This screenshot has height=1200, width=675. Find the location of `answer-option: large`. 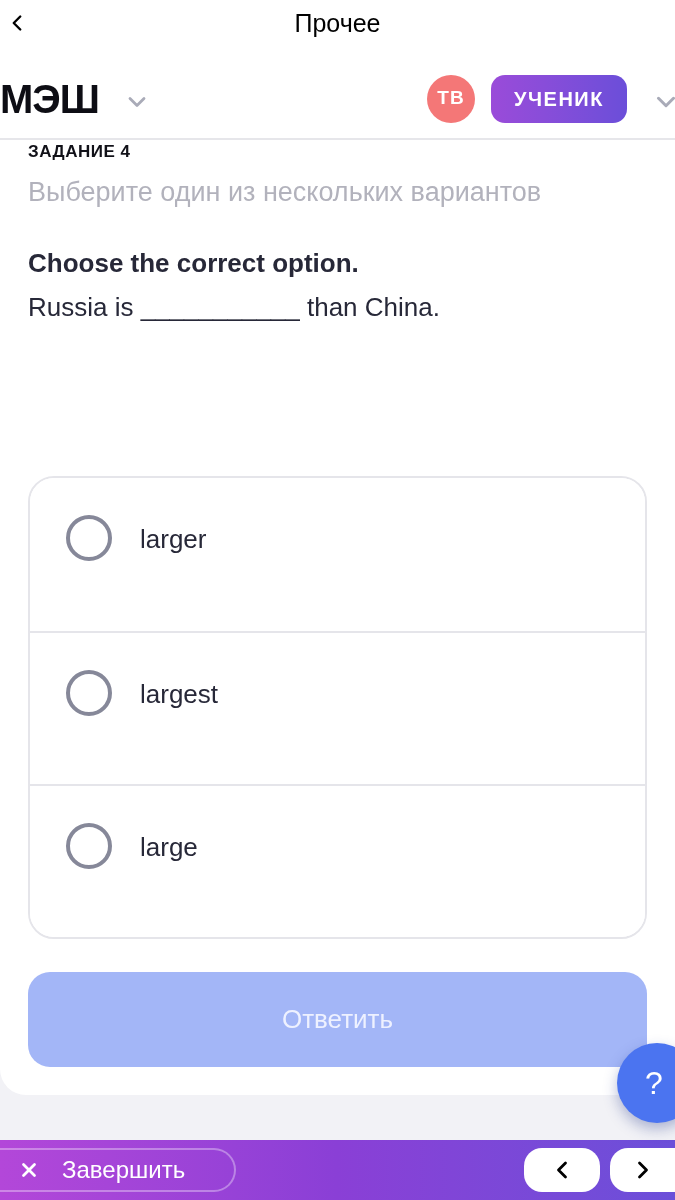

answer-option: large is located at coordinates (337, 860).